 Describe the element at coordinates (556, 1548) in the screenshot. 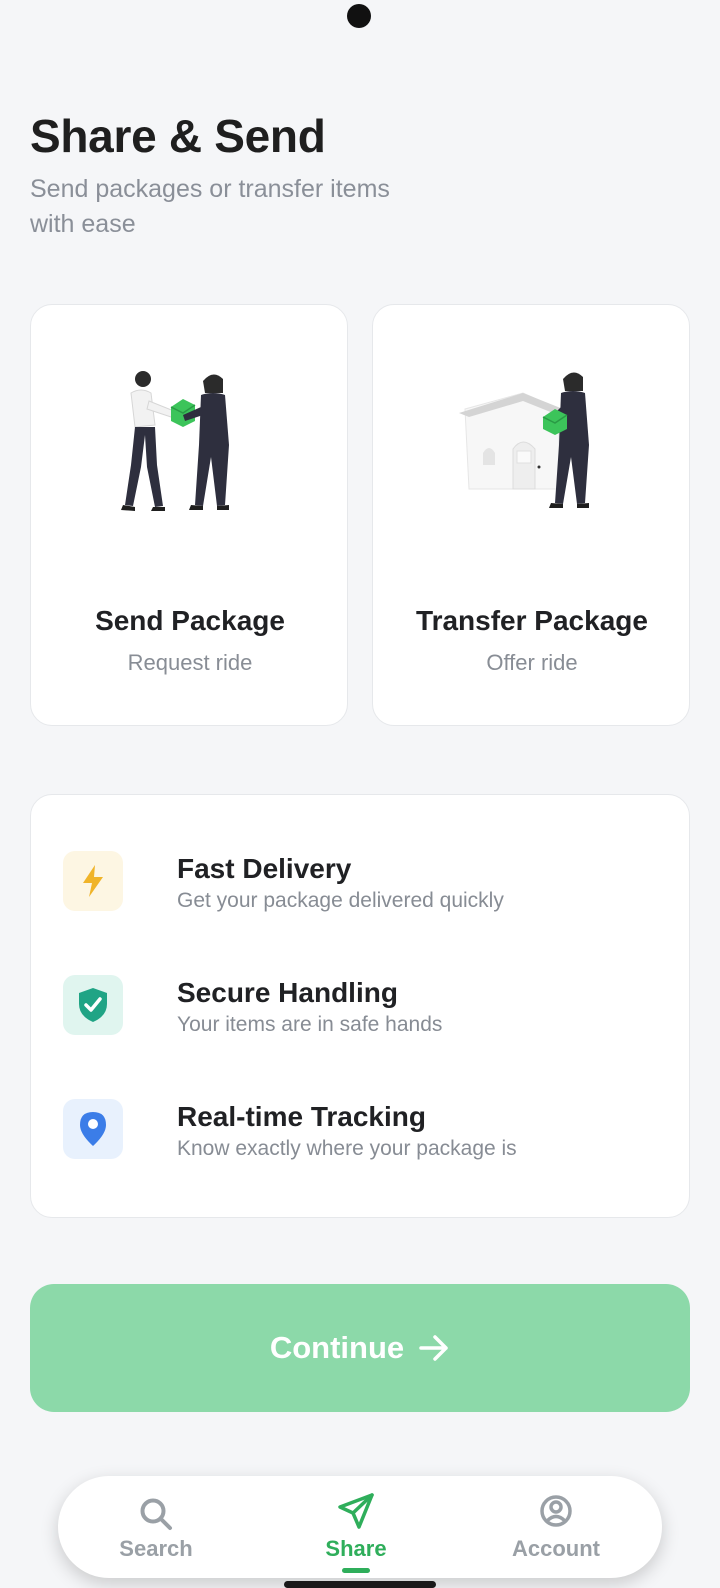

I see `nav-label-account: Account` at that location.